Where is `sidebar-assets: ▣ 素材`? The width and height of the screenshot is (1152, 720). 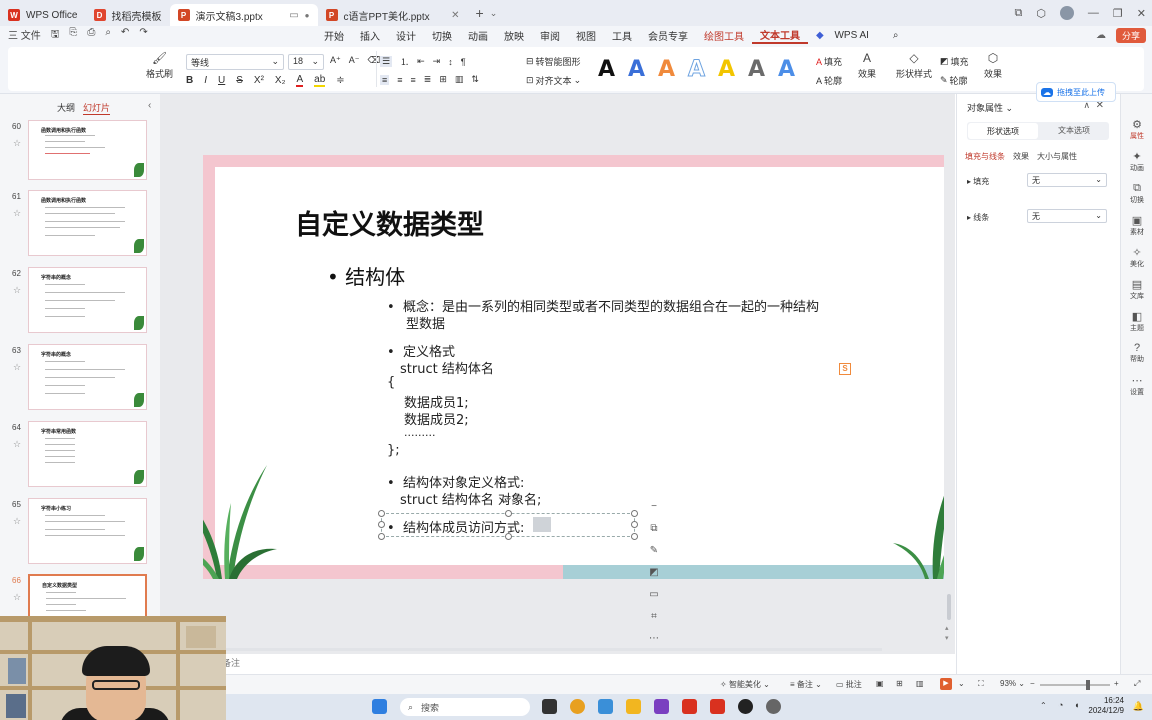 sidebar-assets: ▣ 素材 is located at coordinates (1136, 225).